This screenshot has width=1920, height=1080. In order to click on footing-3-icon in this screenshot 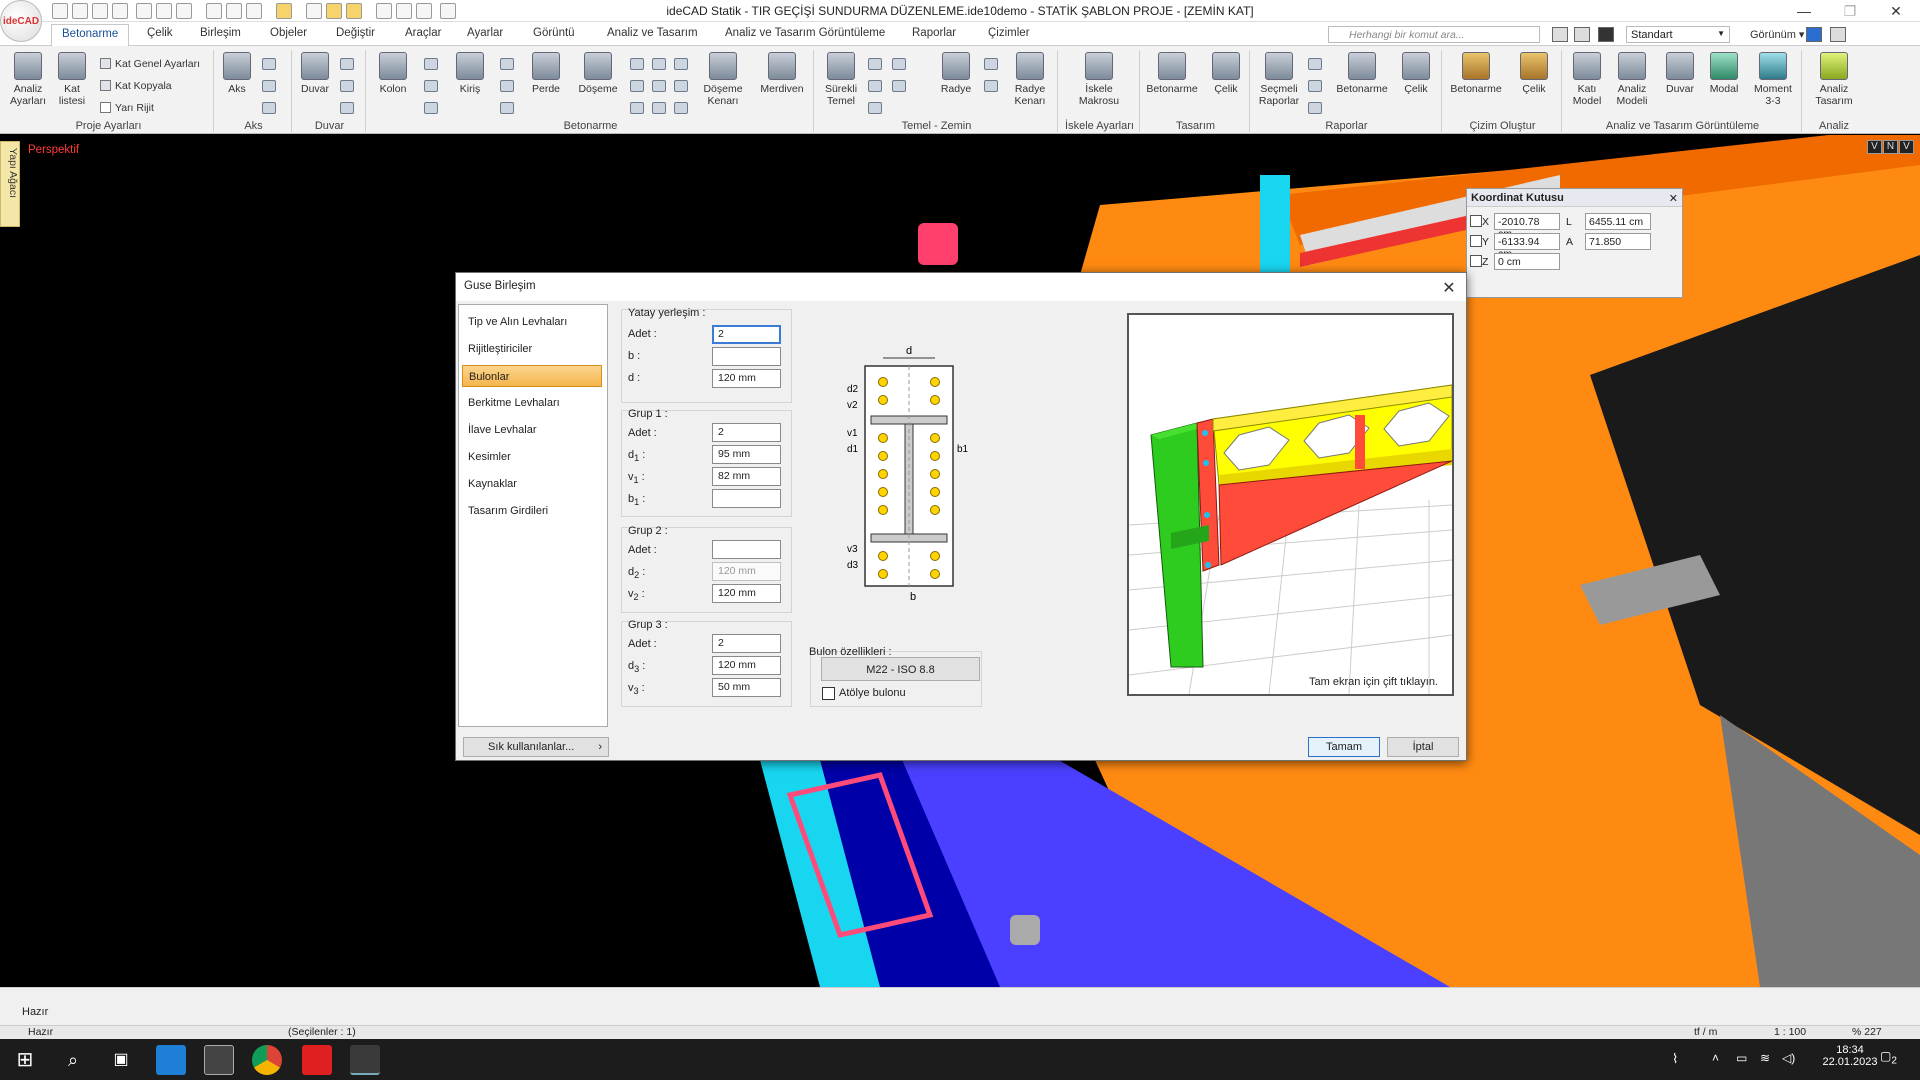, I will do `click(875, 108)`.